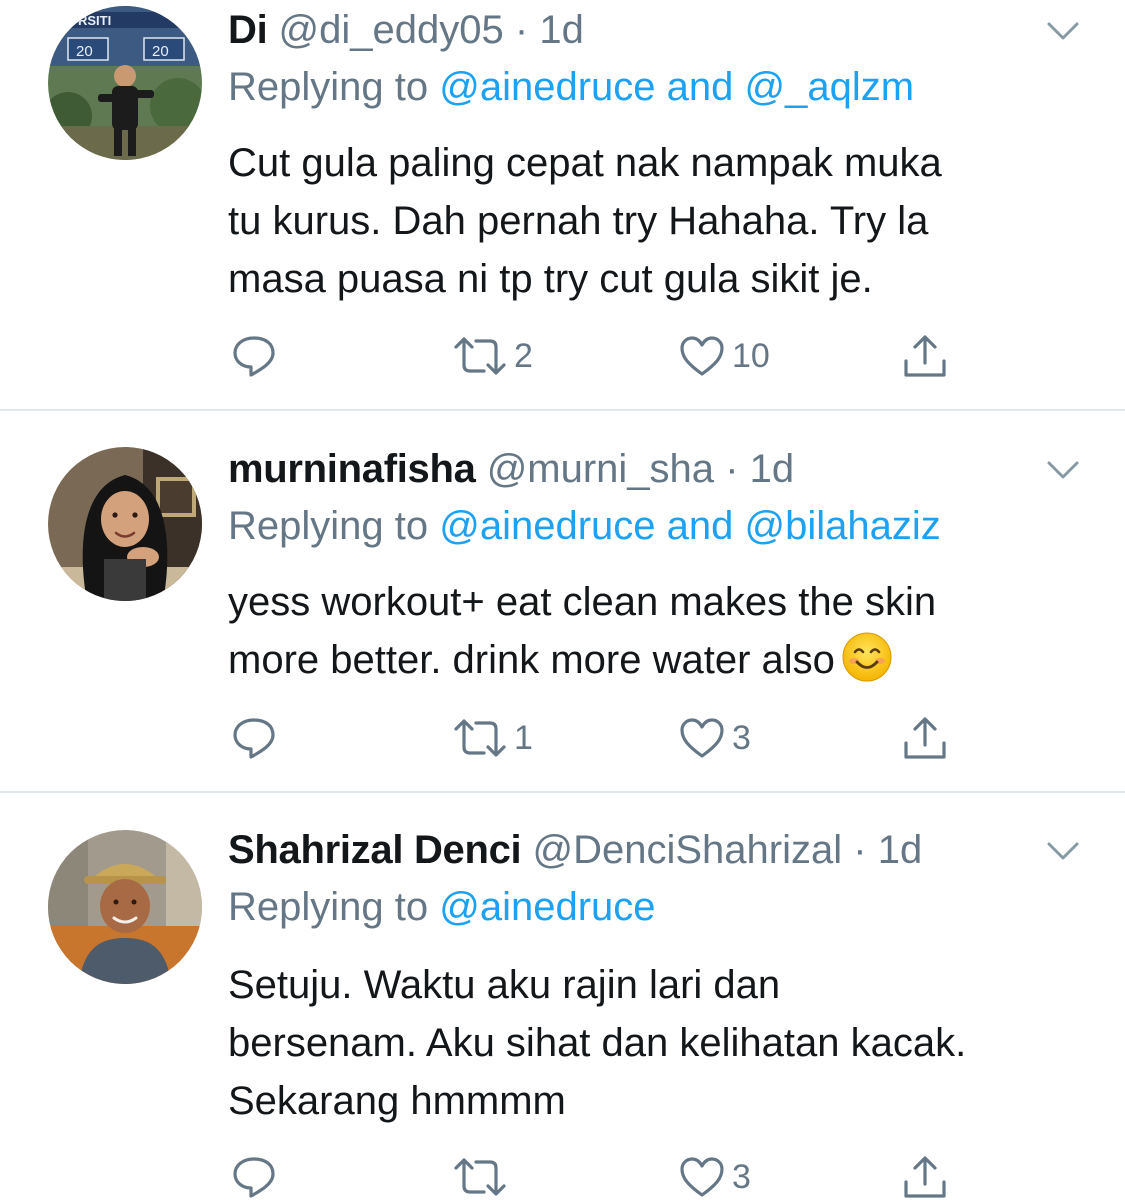  I want to click on avatar: RSITI 20 20, so click(125, 83).